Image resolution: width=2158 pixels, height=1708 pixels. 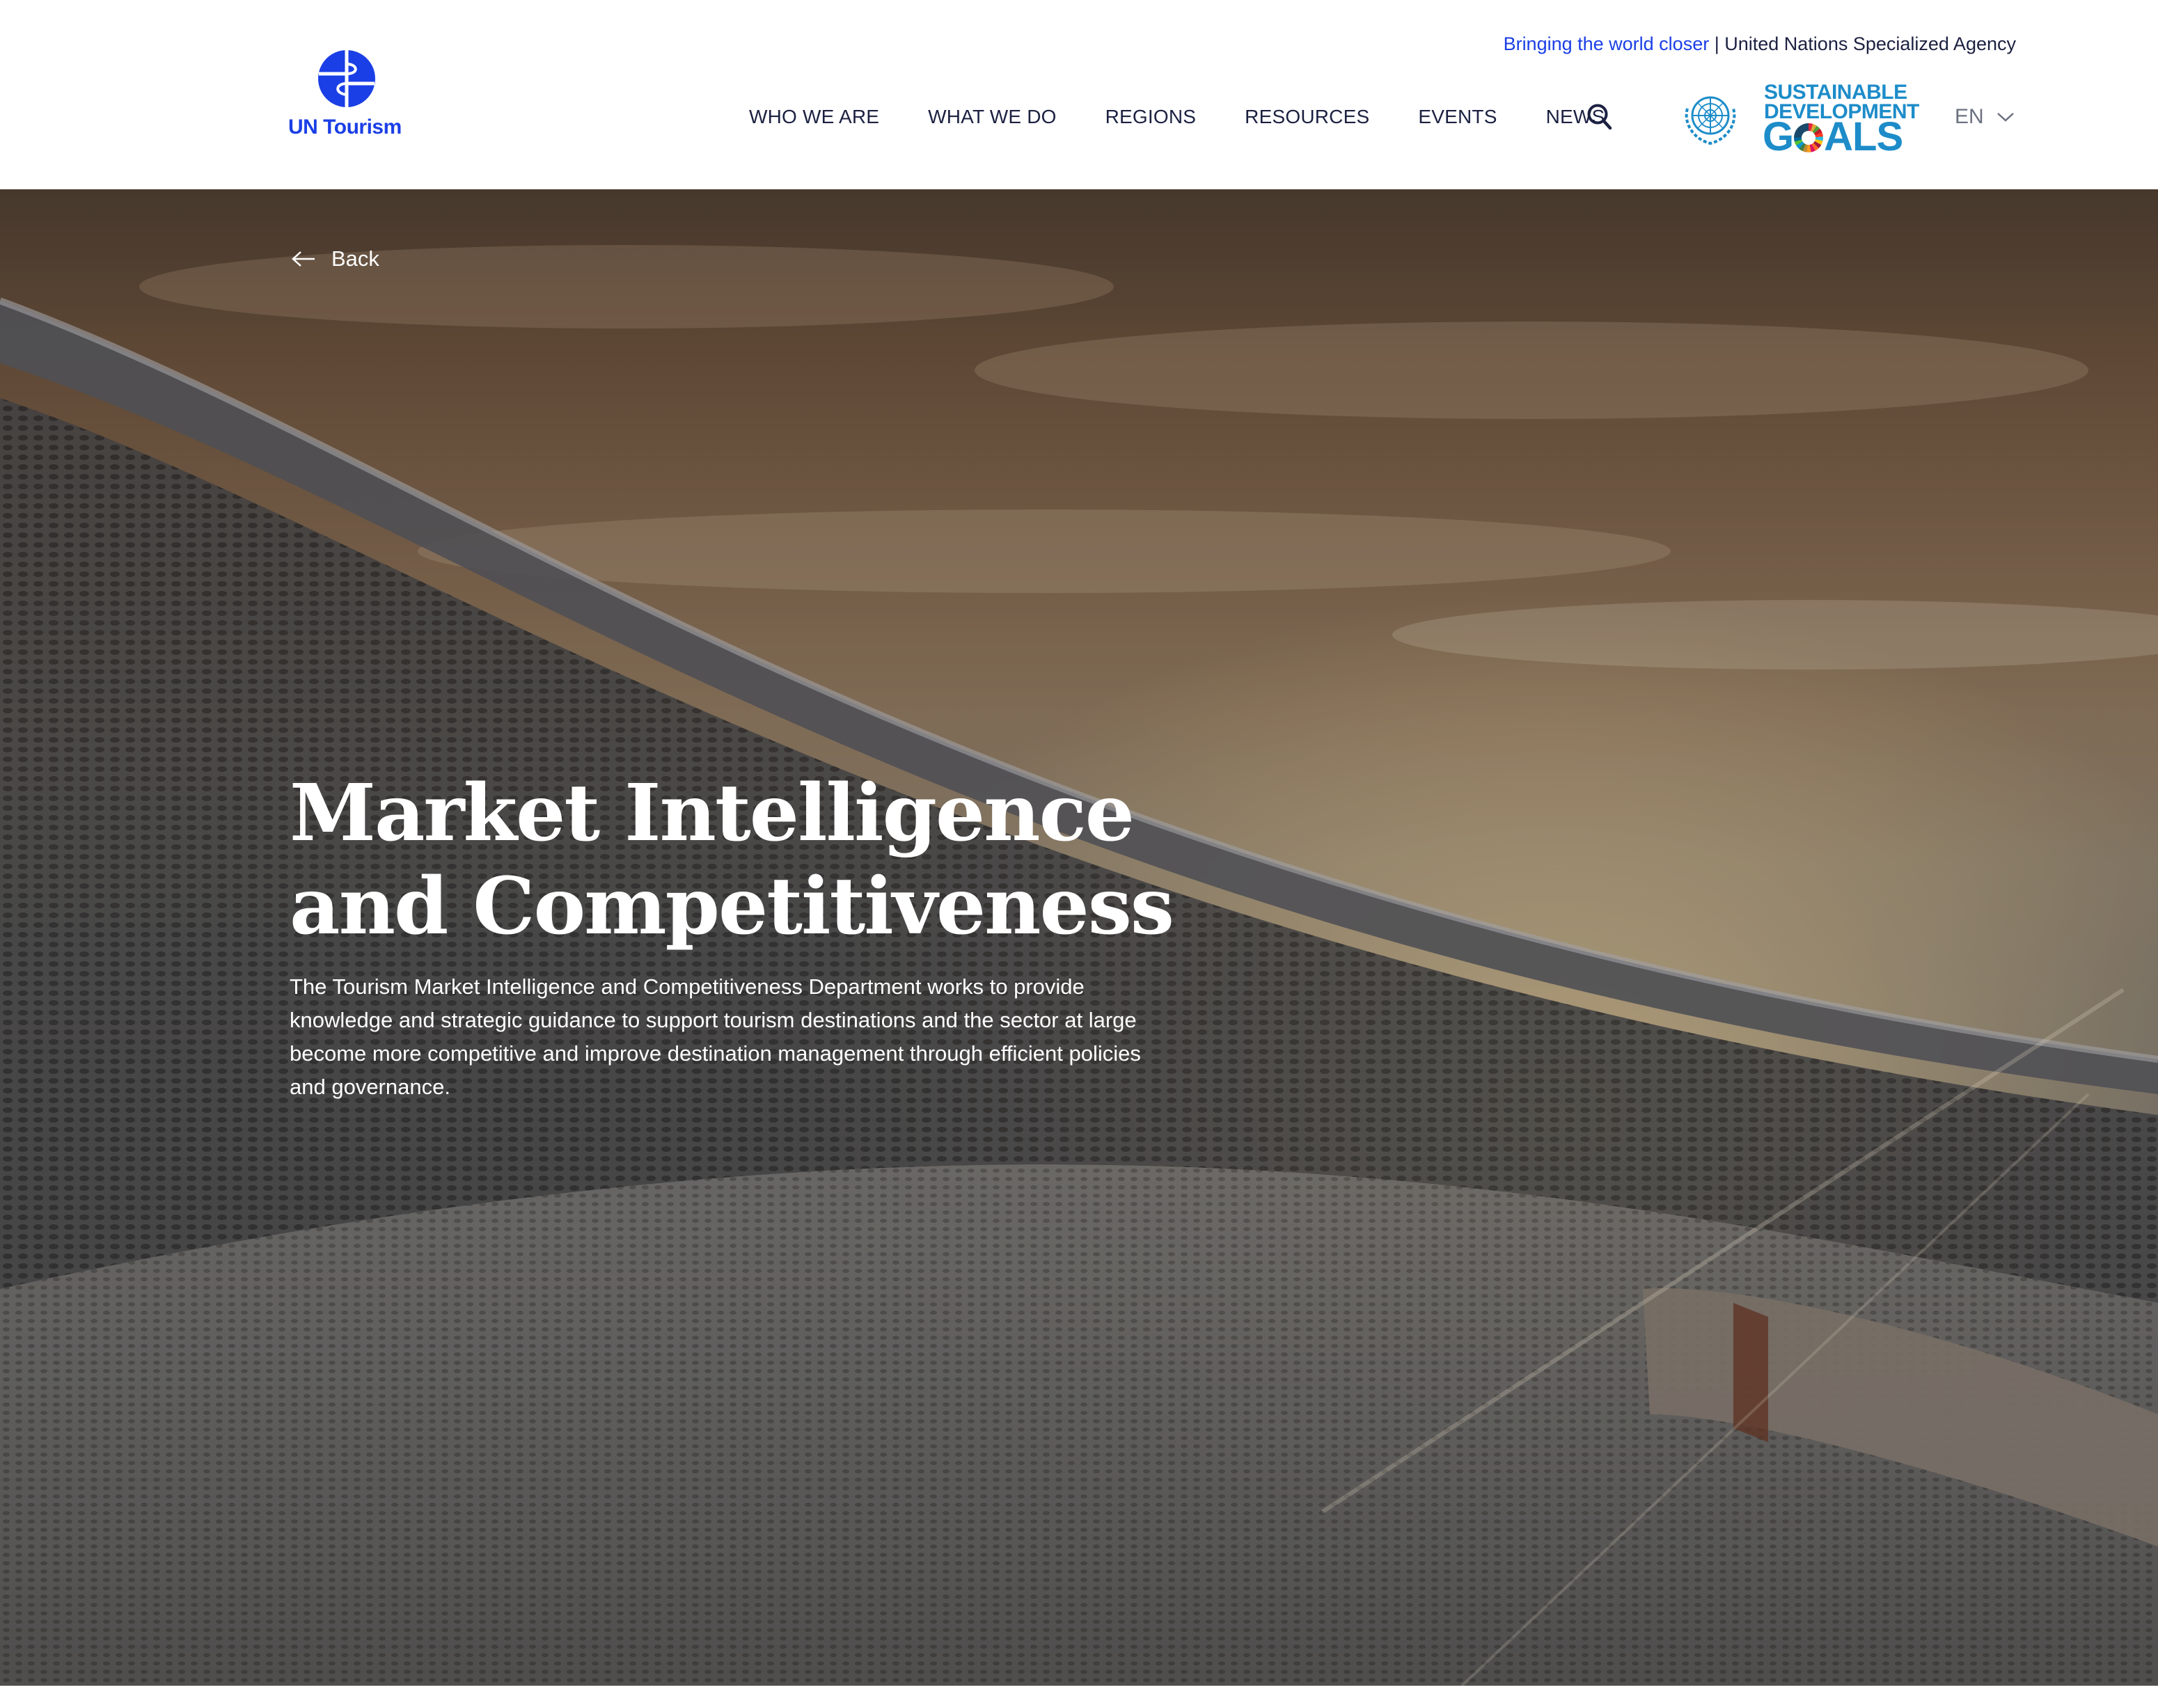 What do you see at coordinates (992, 117) in the screenshot?
I see `nav-item-what-we-do: WHAT WE DO` at bounding box center [992, 117].